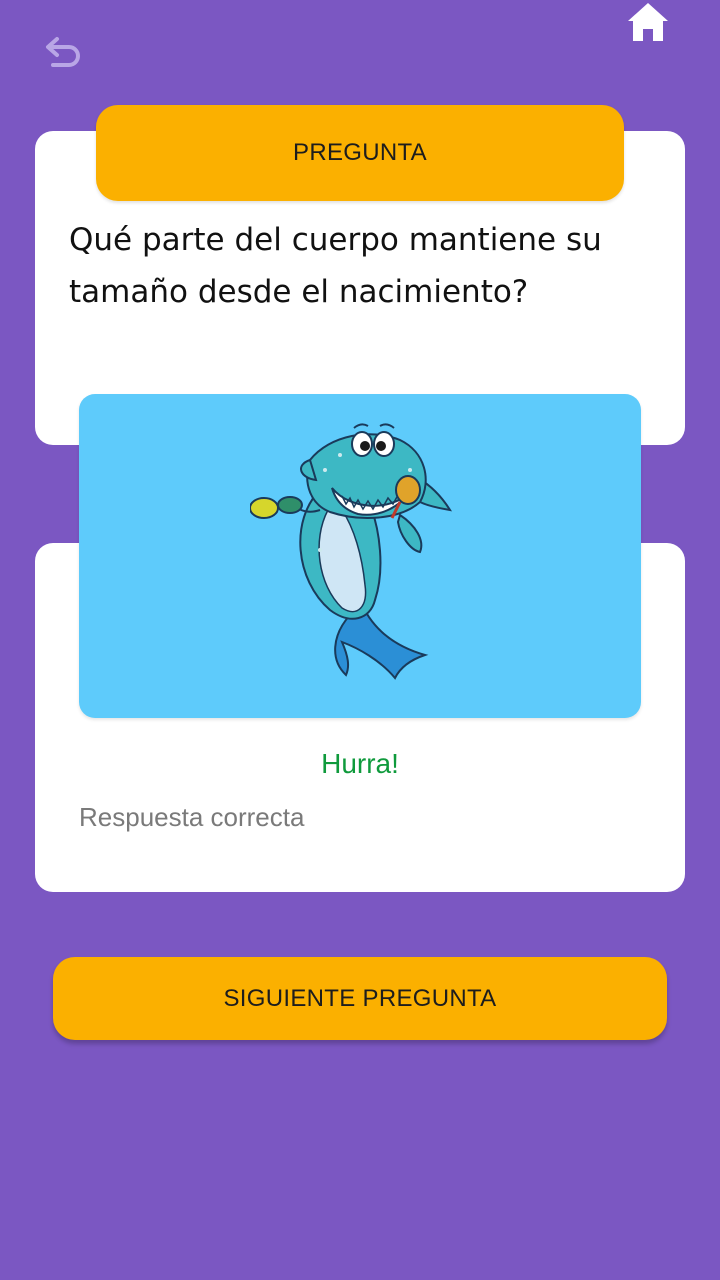 Image resolution: width=720 pixels, height=1280 pixels. I want to click on question-header-label: PREGUNTA, so click(360, 152).